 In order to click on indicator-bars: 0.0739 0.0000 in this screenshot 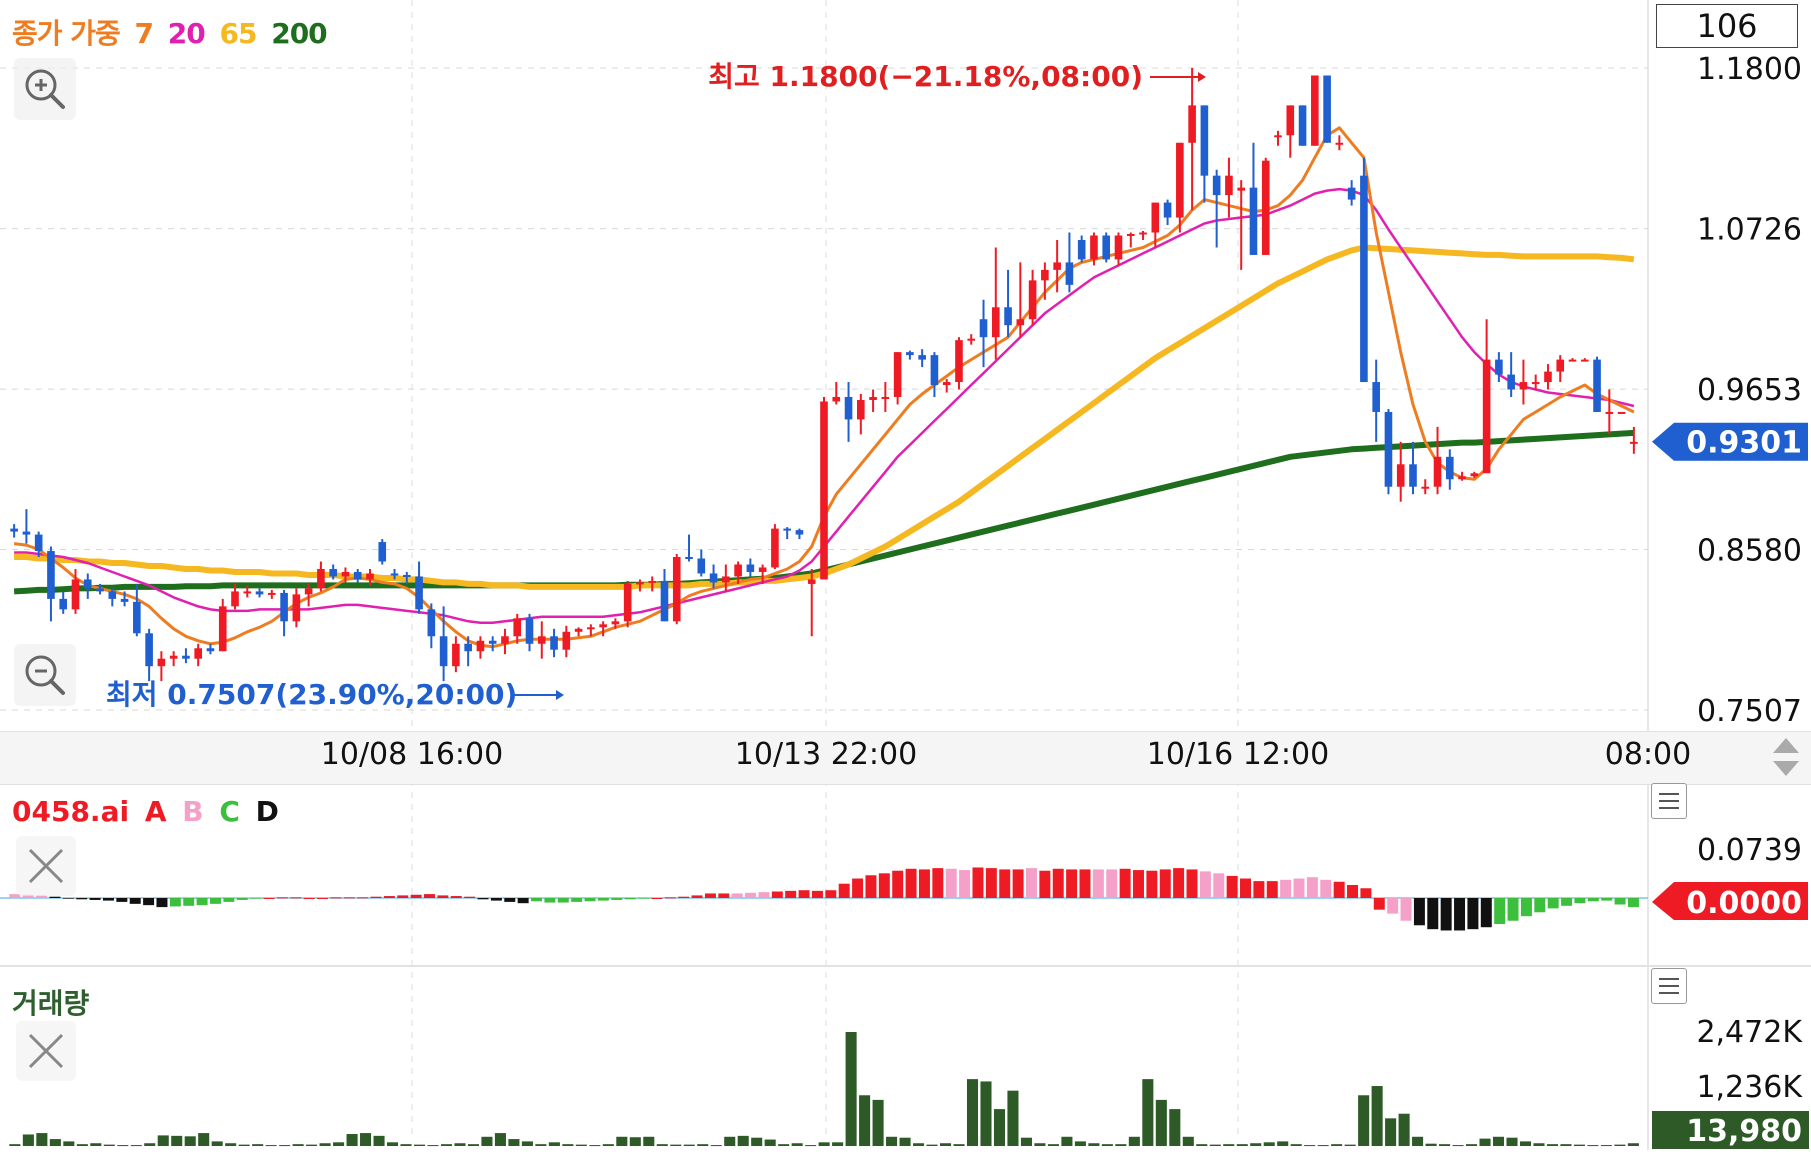, I will do `click(904, 882)`.